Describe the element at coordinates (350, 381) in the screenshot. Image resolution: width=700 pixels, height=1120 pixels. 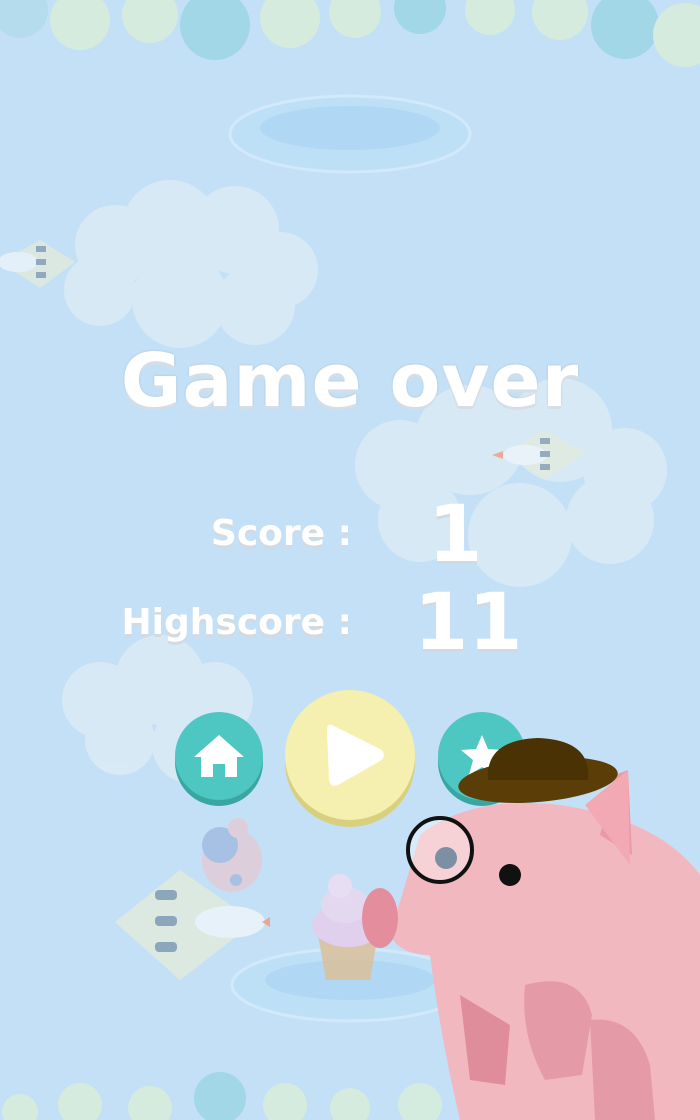
I see `game-over-title: Game over` at that location.